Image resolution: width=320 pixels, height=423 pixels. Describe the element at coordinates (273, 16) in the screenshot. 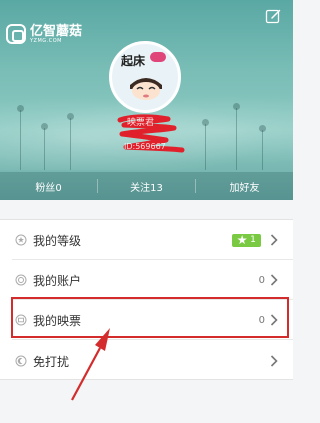

I see `edit-icon` at that location.